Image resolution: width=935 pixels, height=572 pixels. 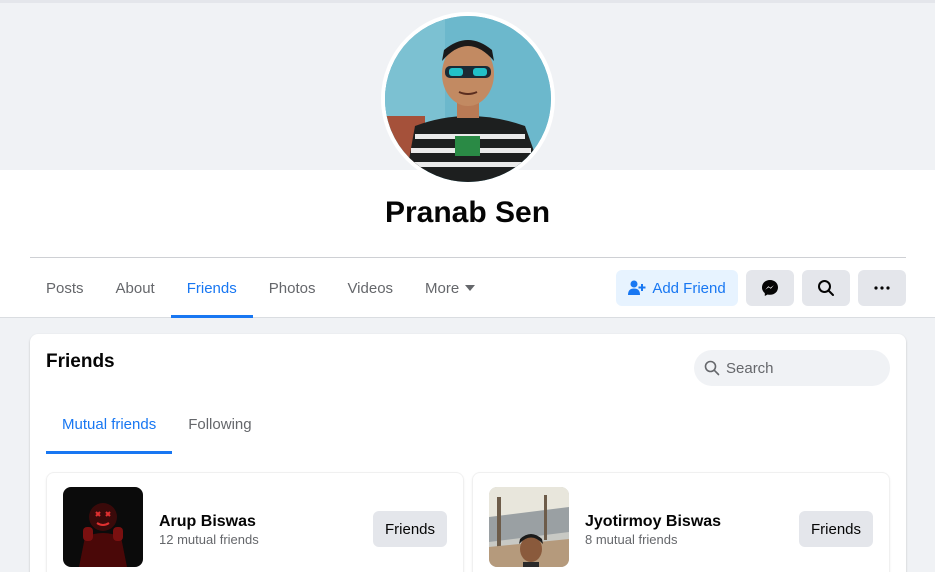 I want to click on tab-posts: Posts, so click(x=65, y=288).